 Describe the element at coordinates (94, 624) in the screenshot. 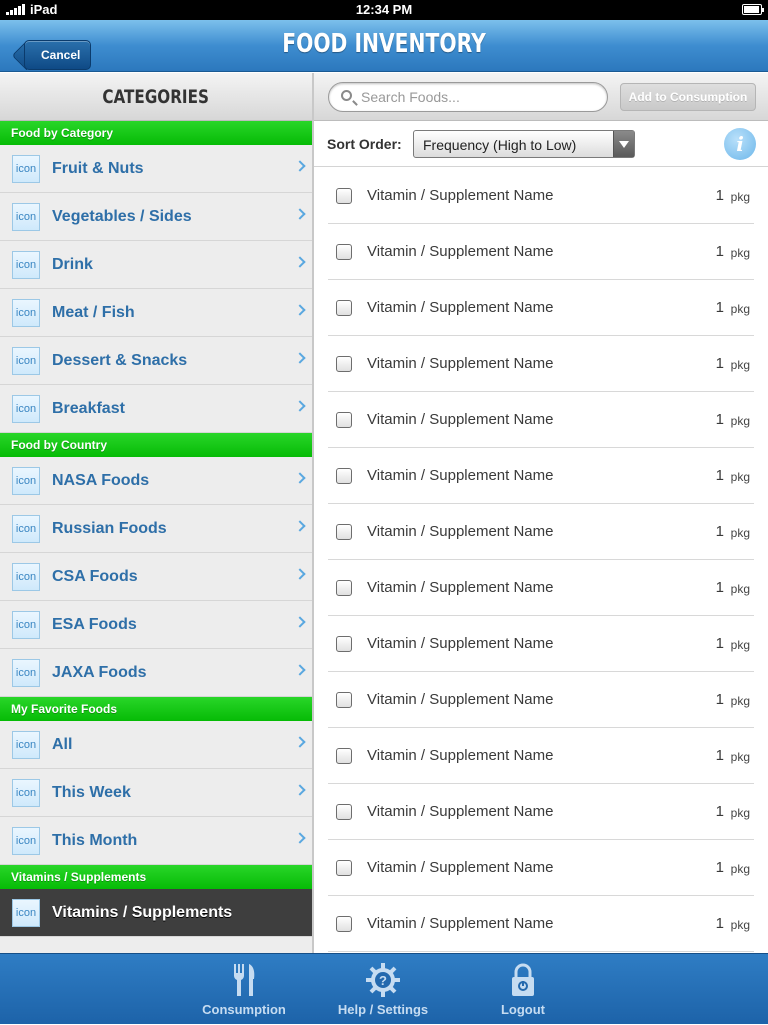

I see `sidebar-item-label: ESA Foods` at that location.